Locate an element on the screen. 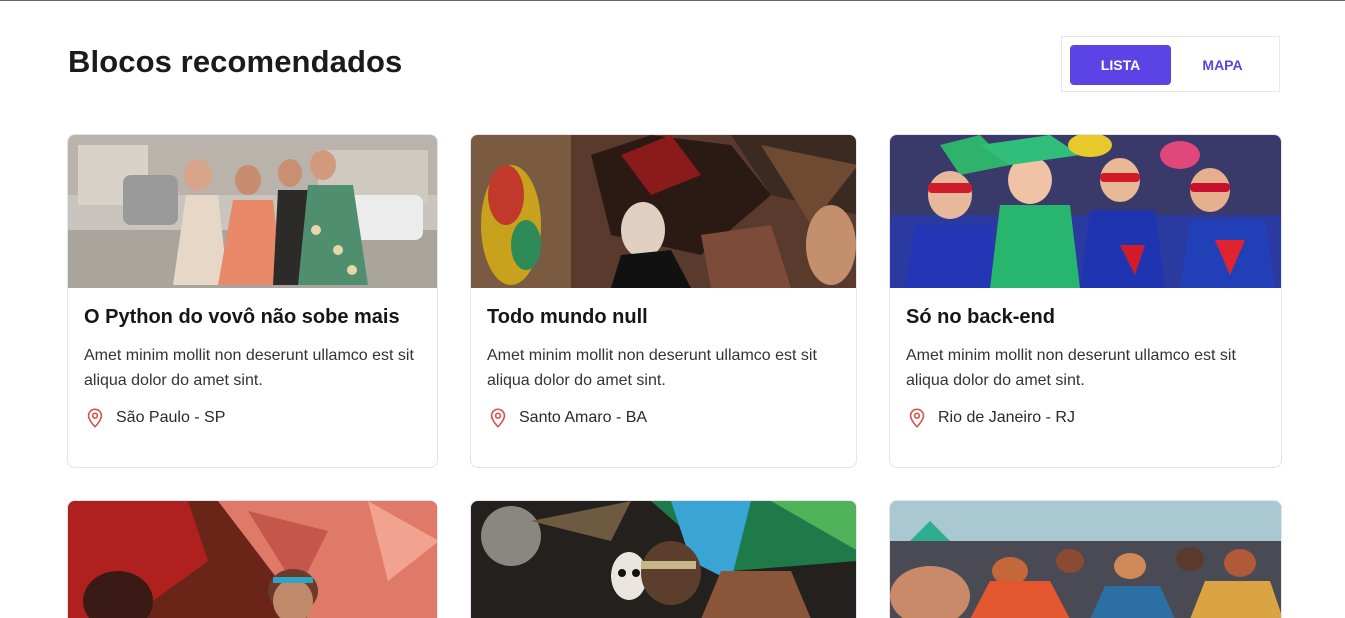 The height and width of the screenshot is (618, 1345). card-location-text: Santo Amaro - BA is located at coordinates (583, 417).